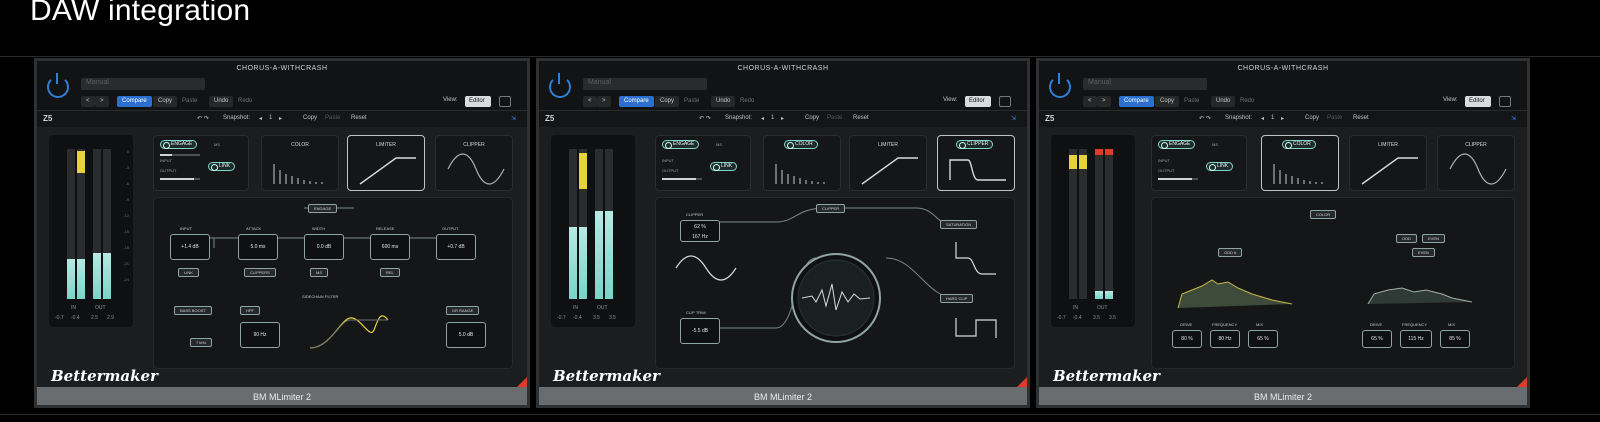 Image resolution: width=1600 pixels, height=422 pixels. I want to click on link-toggle: LINK, so click(222, 166).